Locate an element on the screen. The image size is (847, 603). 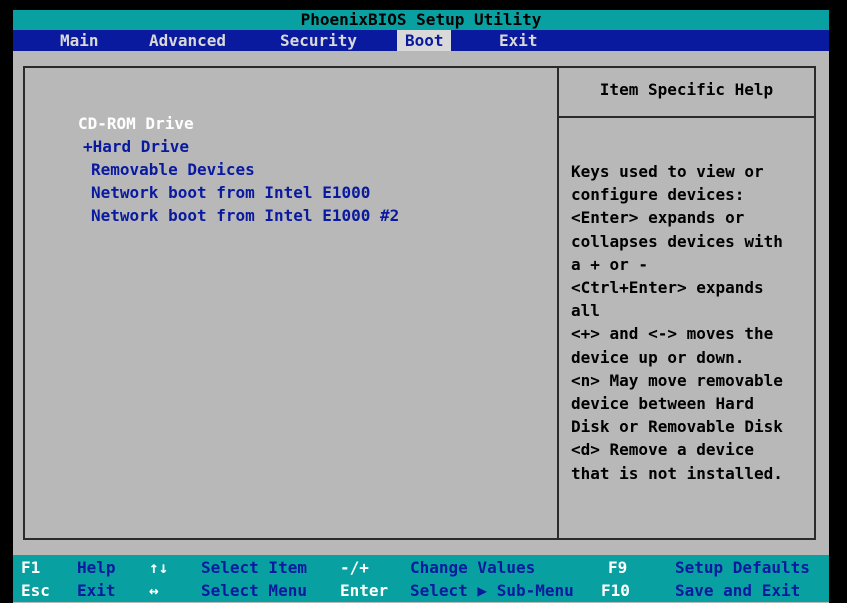
key-f10: F10 is located at coordinates (615, 590).